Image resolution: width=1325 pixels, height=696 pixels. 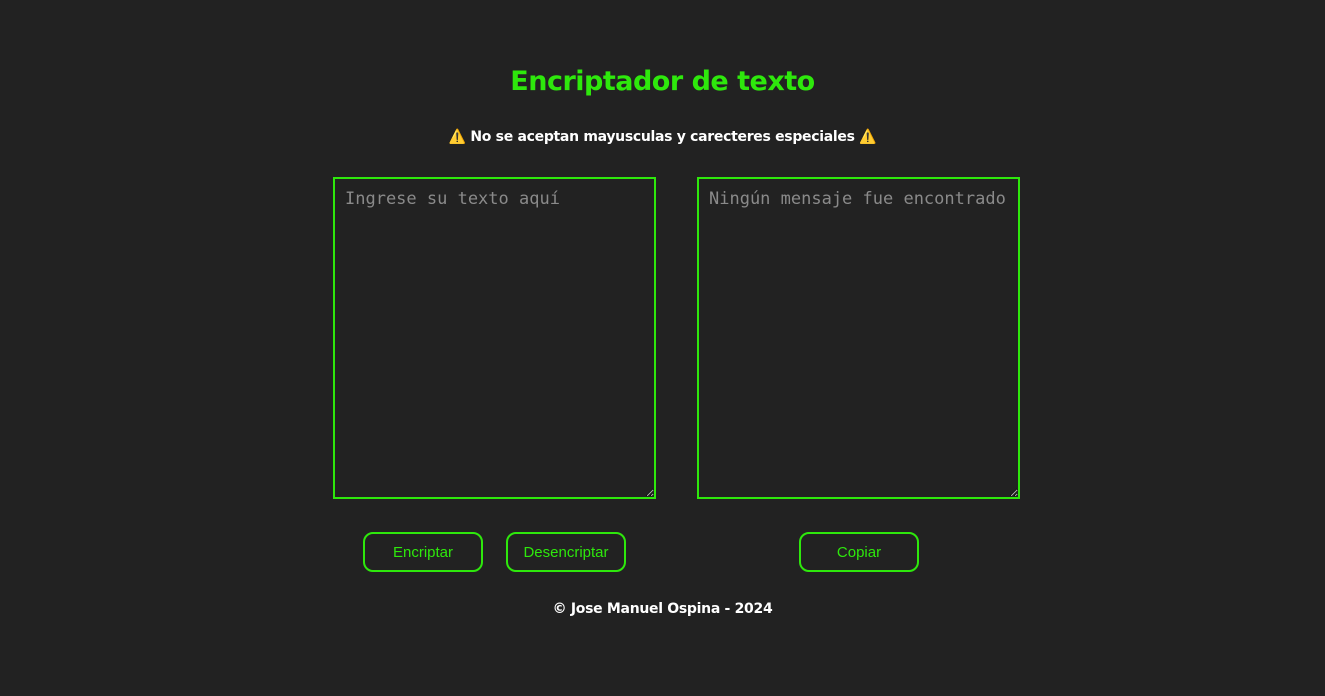 What do you see at coordinates (859, 552) in the screenshot?
I see `copy-button: Copiar` at bounding box center [859, 552].